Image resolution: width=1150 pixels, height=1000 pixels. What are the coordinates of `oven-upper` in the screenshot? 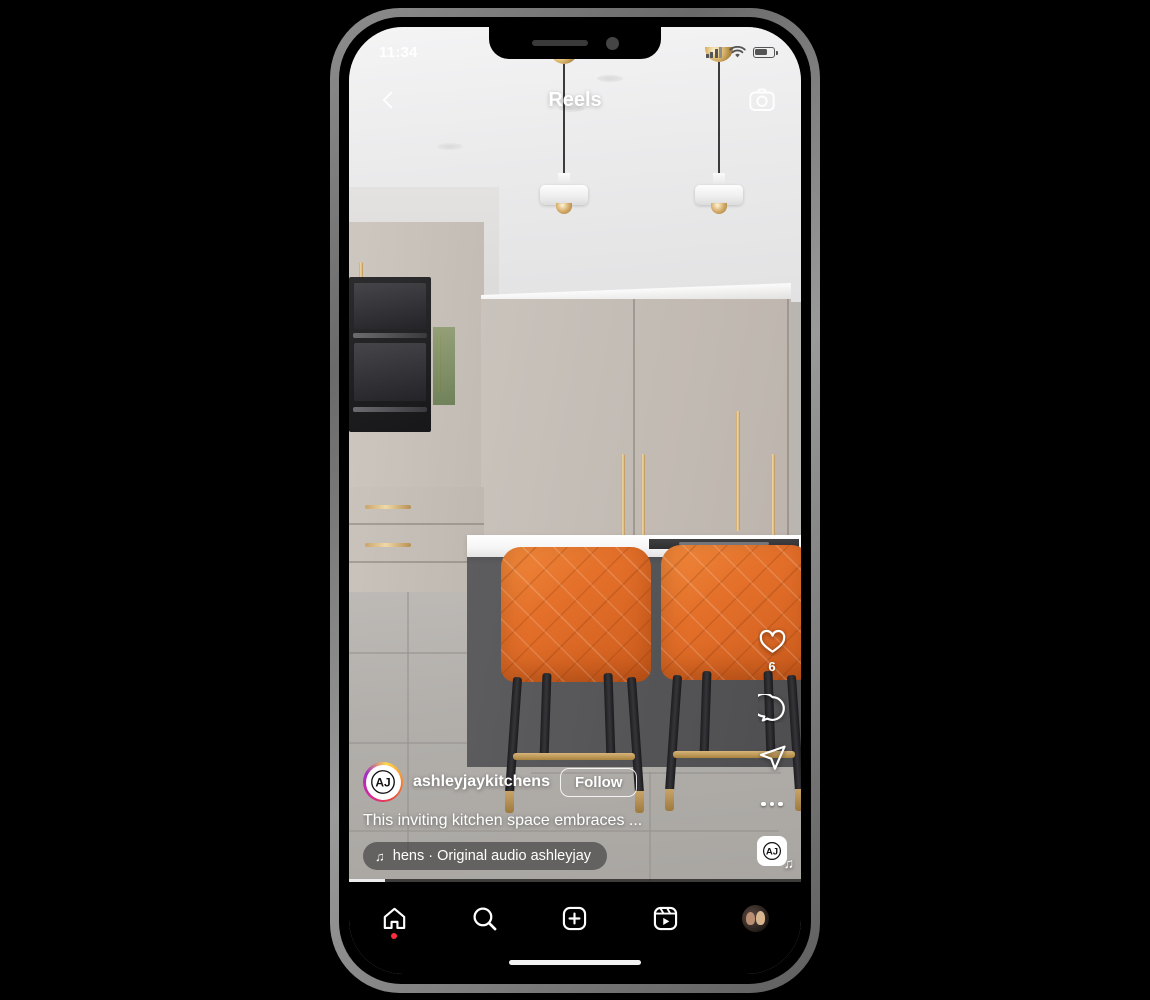 It's located at (390, 306).